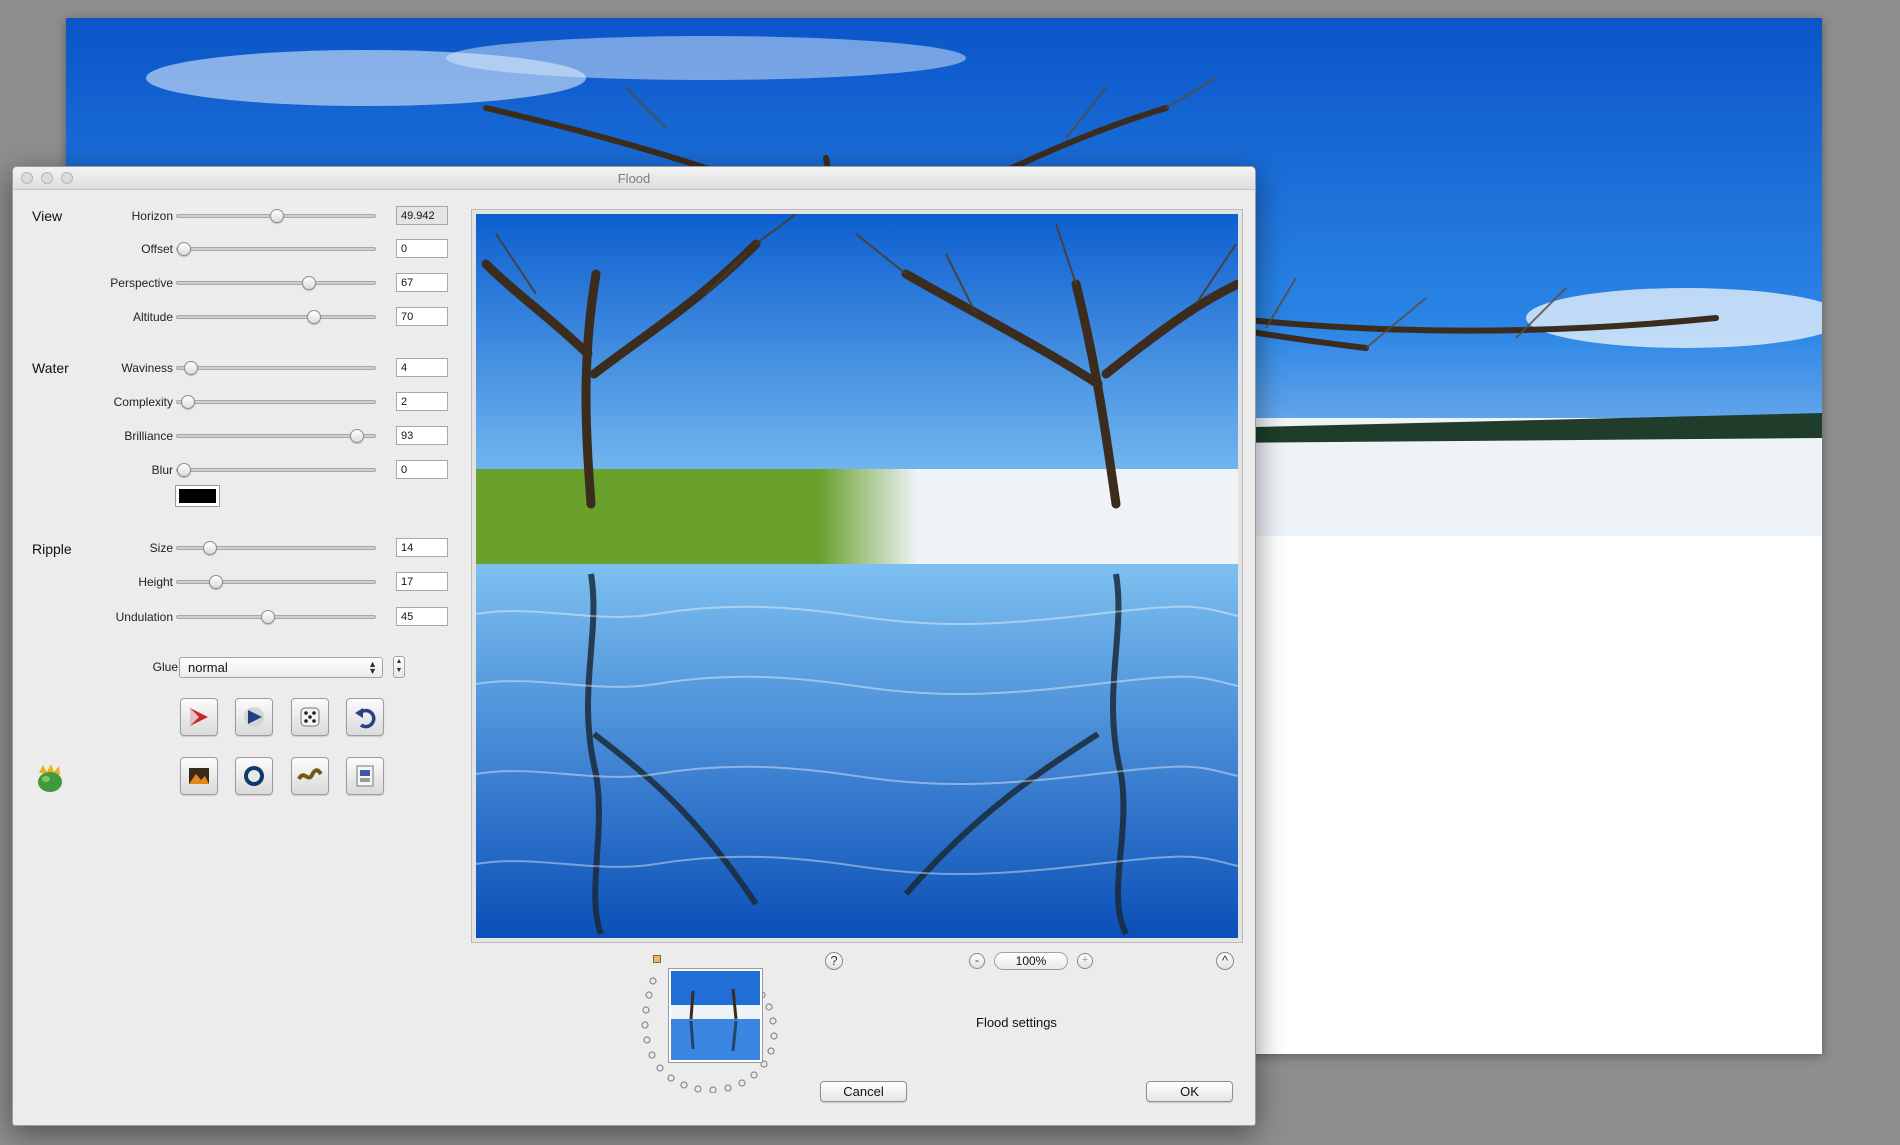  I want to click on random-button, so click(310, 717).